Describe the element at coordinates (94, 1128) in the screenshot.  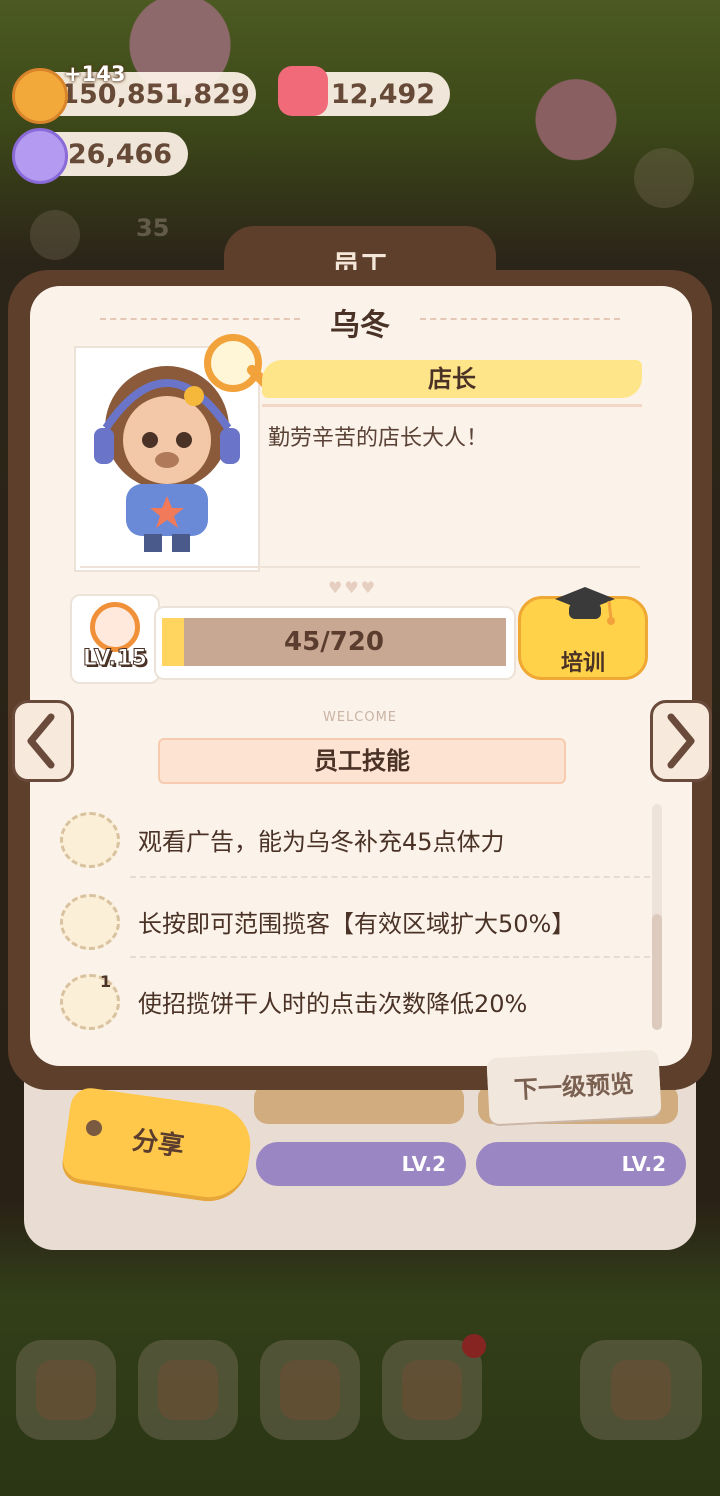
I see `tag-hole` at that location.